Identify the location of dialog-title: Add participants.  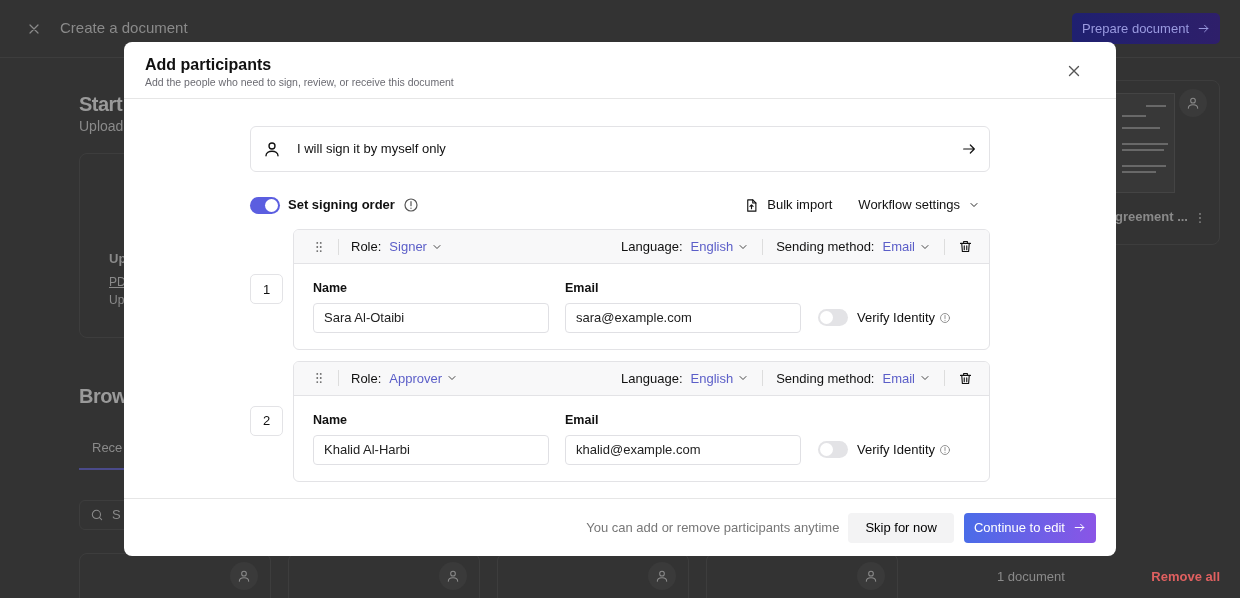
(209, 65).